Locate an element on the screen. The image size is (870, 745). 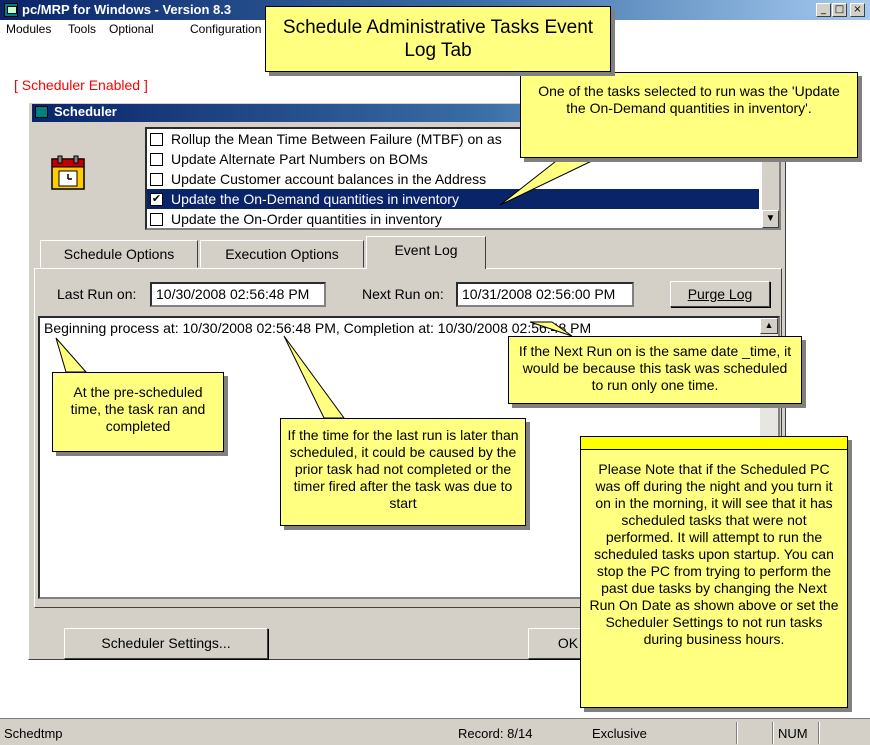
menu-optional: Optional is located at coordinates (131, 29).